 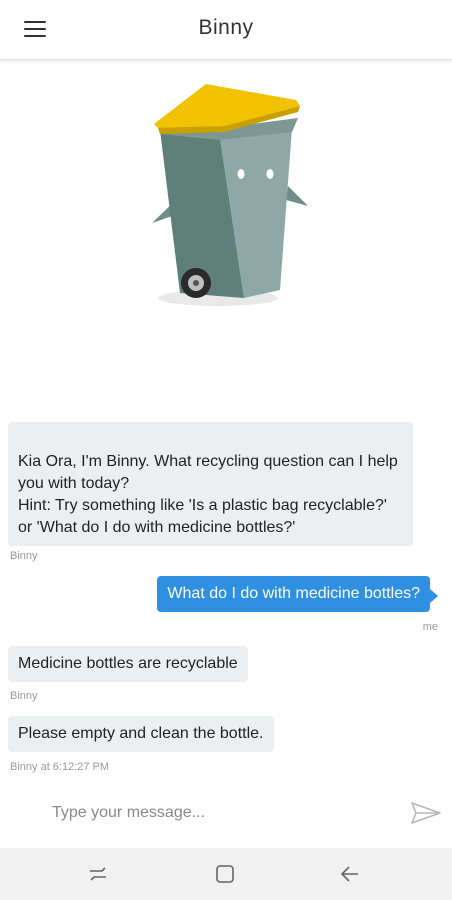 What do you see at coordinates (98, 874) in the screenshot?
I see `recent-apps-icon` at bounding box center [98, 874].